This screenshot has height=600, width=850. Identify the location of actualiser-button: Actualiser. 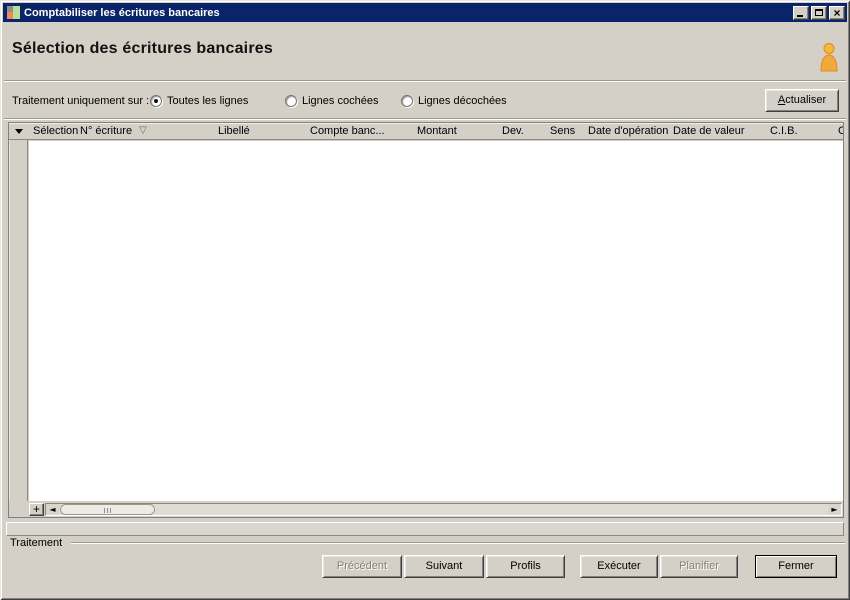
(802, 100).